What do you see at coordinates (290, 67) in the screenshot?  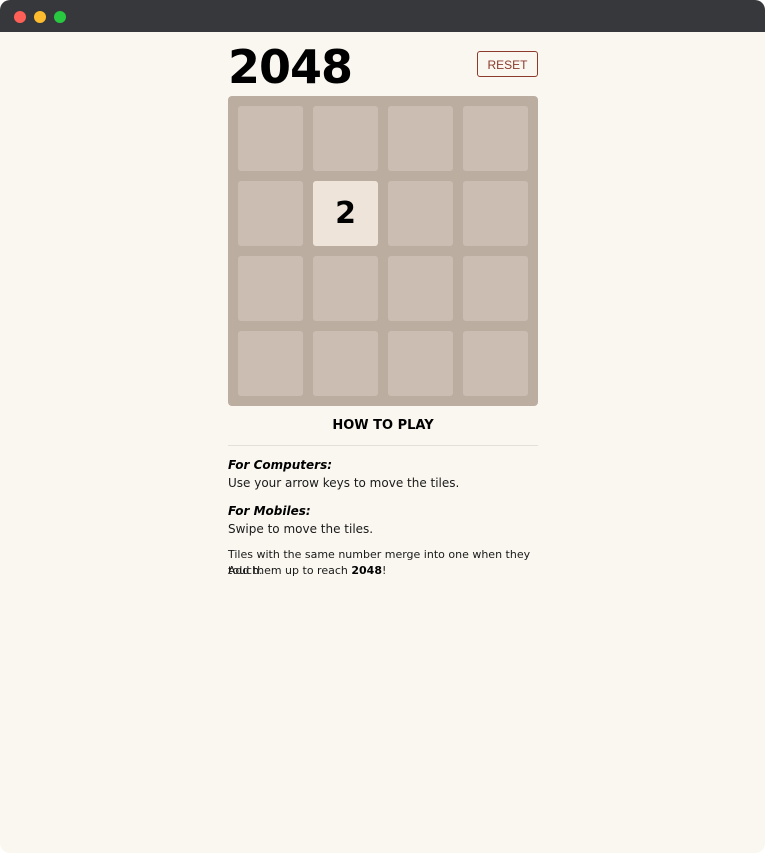 I see `game-title: 2048` at bounding box center [290, 67].